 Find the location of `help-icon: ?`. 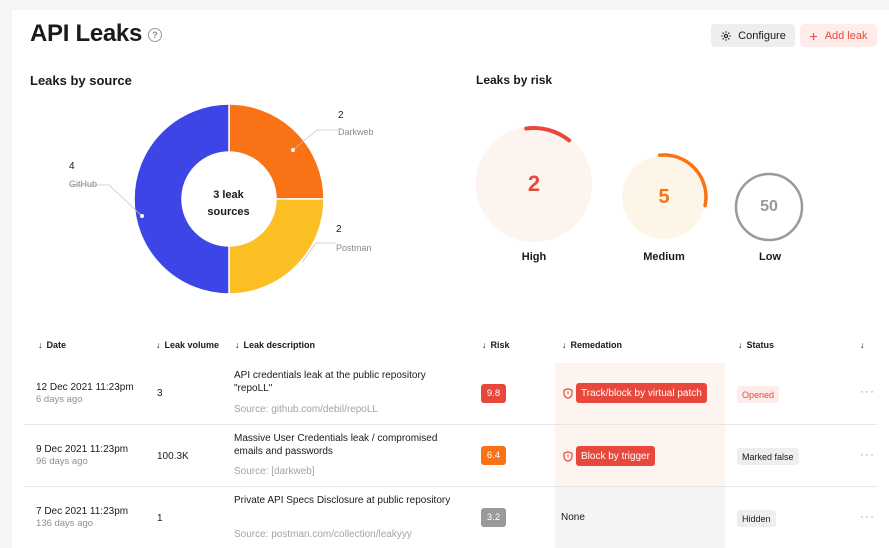

help-icon: ? is located at coordinates (155, 35).